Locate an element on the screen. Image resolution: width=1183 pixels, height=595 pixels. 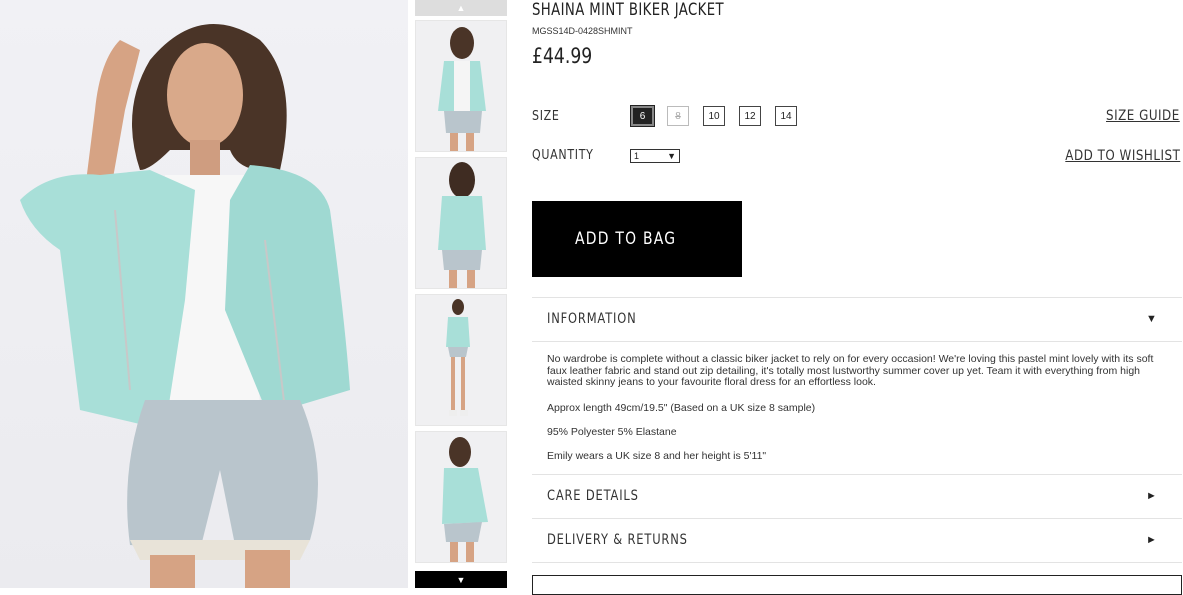
arrow-down-icon: ▼ is located at coordinates (461, 579).